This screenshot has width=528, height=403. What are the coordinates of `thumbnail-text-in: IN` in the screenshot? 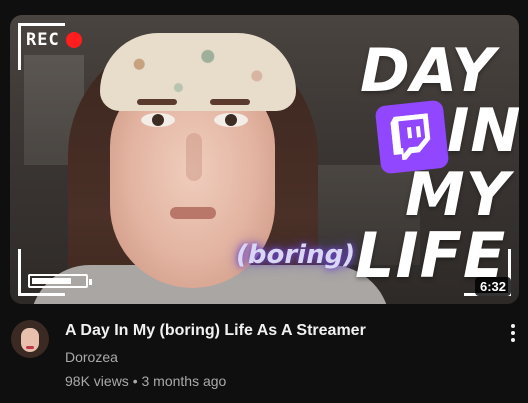 It's located at (483, 131).